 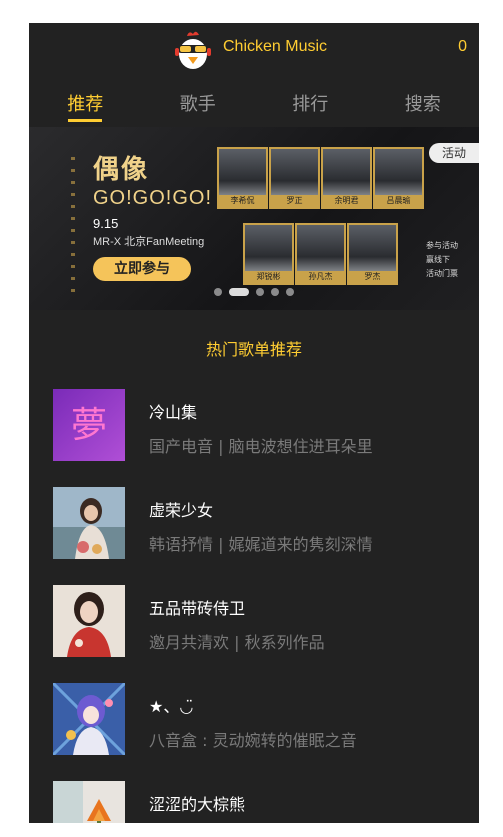 I want to click on member-name: 李希侃, so click(x=242, y=201).